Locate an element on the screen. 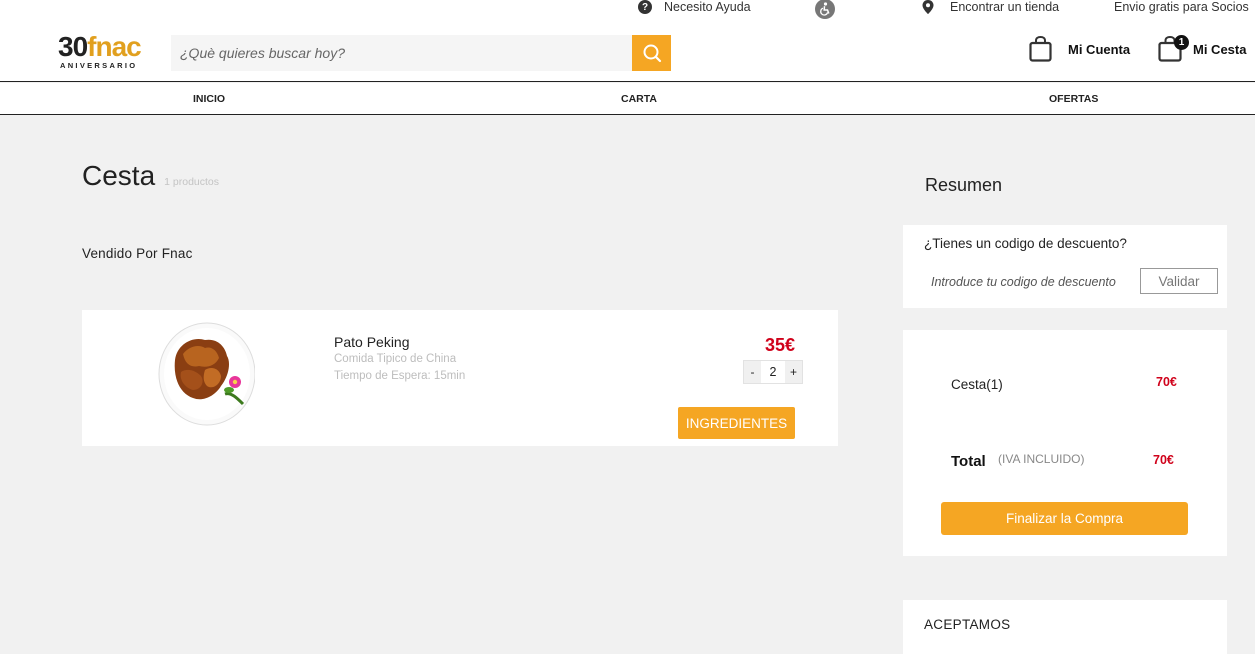 The height and width of the screenshot is (654, 1255). free-shipping-label: Envio gratis para Socios is located at coordinates (1181, 7).